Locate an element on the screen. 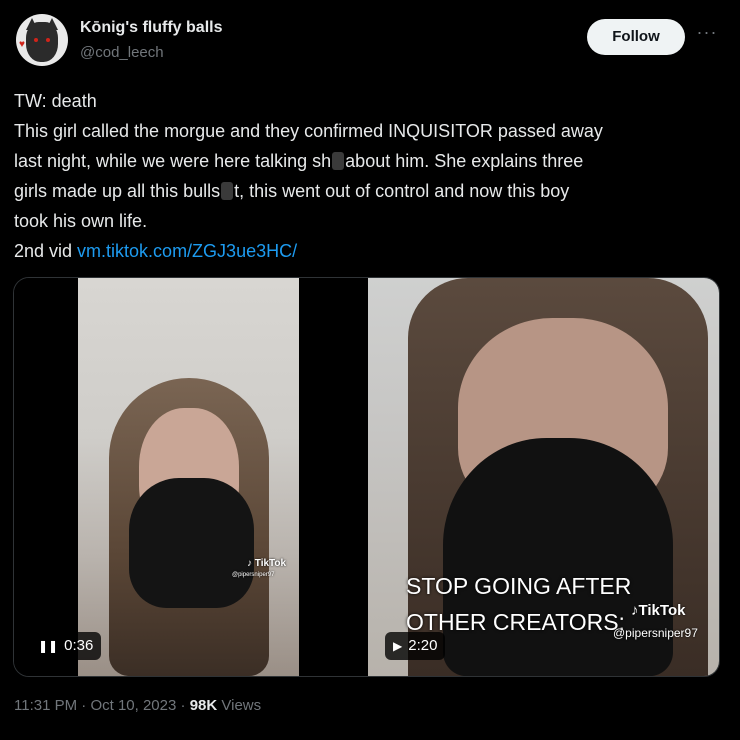 This screenshot has width=740, height=740. heart-icon: ♥ is located at coordinates (22, 44).